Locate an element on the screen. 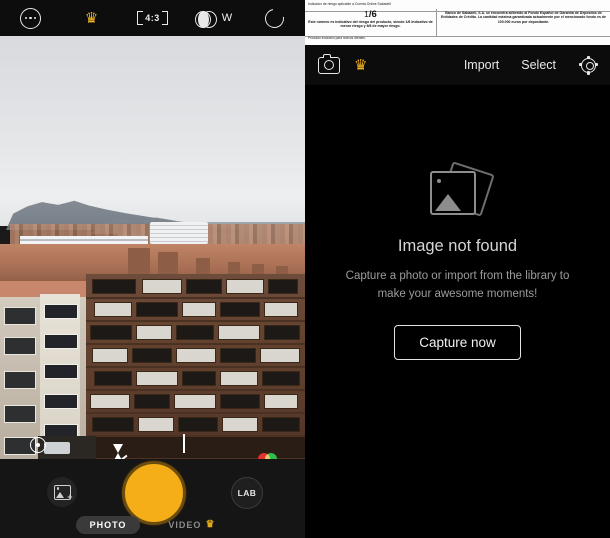 Image resolution: width=610 pixels, height=538 pixels. lab-button: LAB is located at coordinates (247, 493).